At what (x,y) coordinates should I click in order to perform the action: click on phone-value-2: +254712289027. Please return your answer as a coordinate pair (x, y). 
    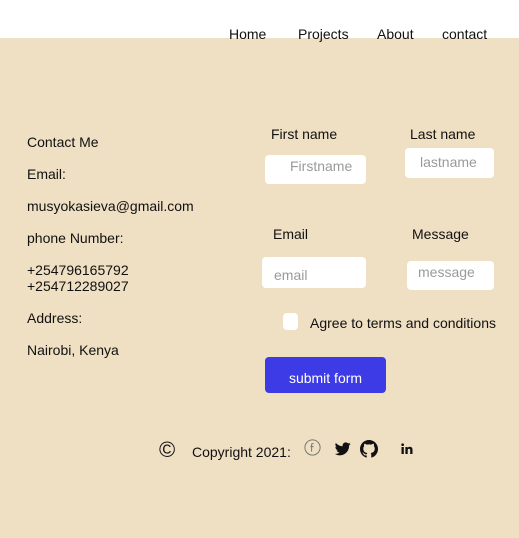
    Looking at the image, I should click on (78, 286).